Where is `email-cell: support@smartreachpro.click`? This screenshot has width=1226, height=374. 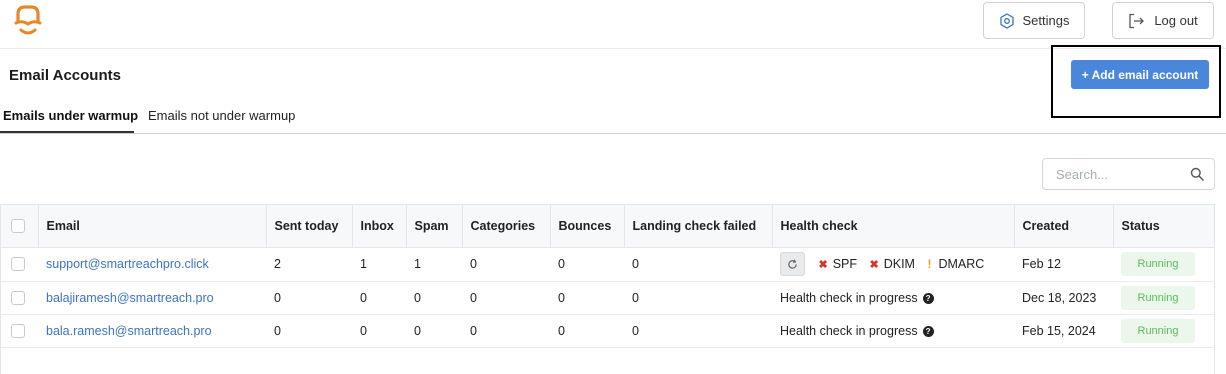 email-cell: support@smartreachpro.click is located at coordinates (152, 264).